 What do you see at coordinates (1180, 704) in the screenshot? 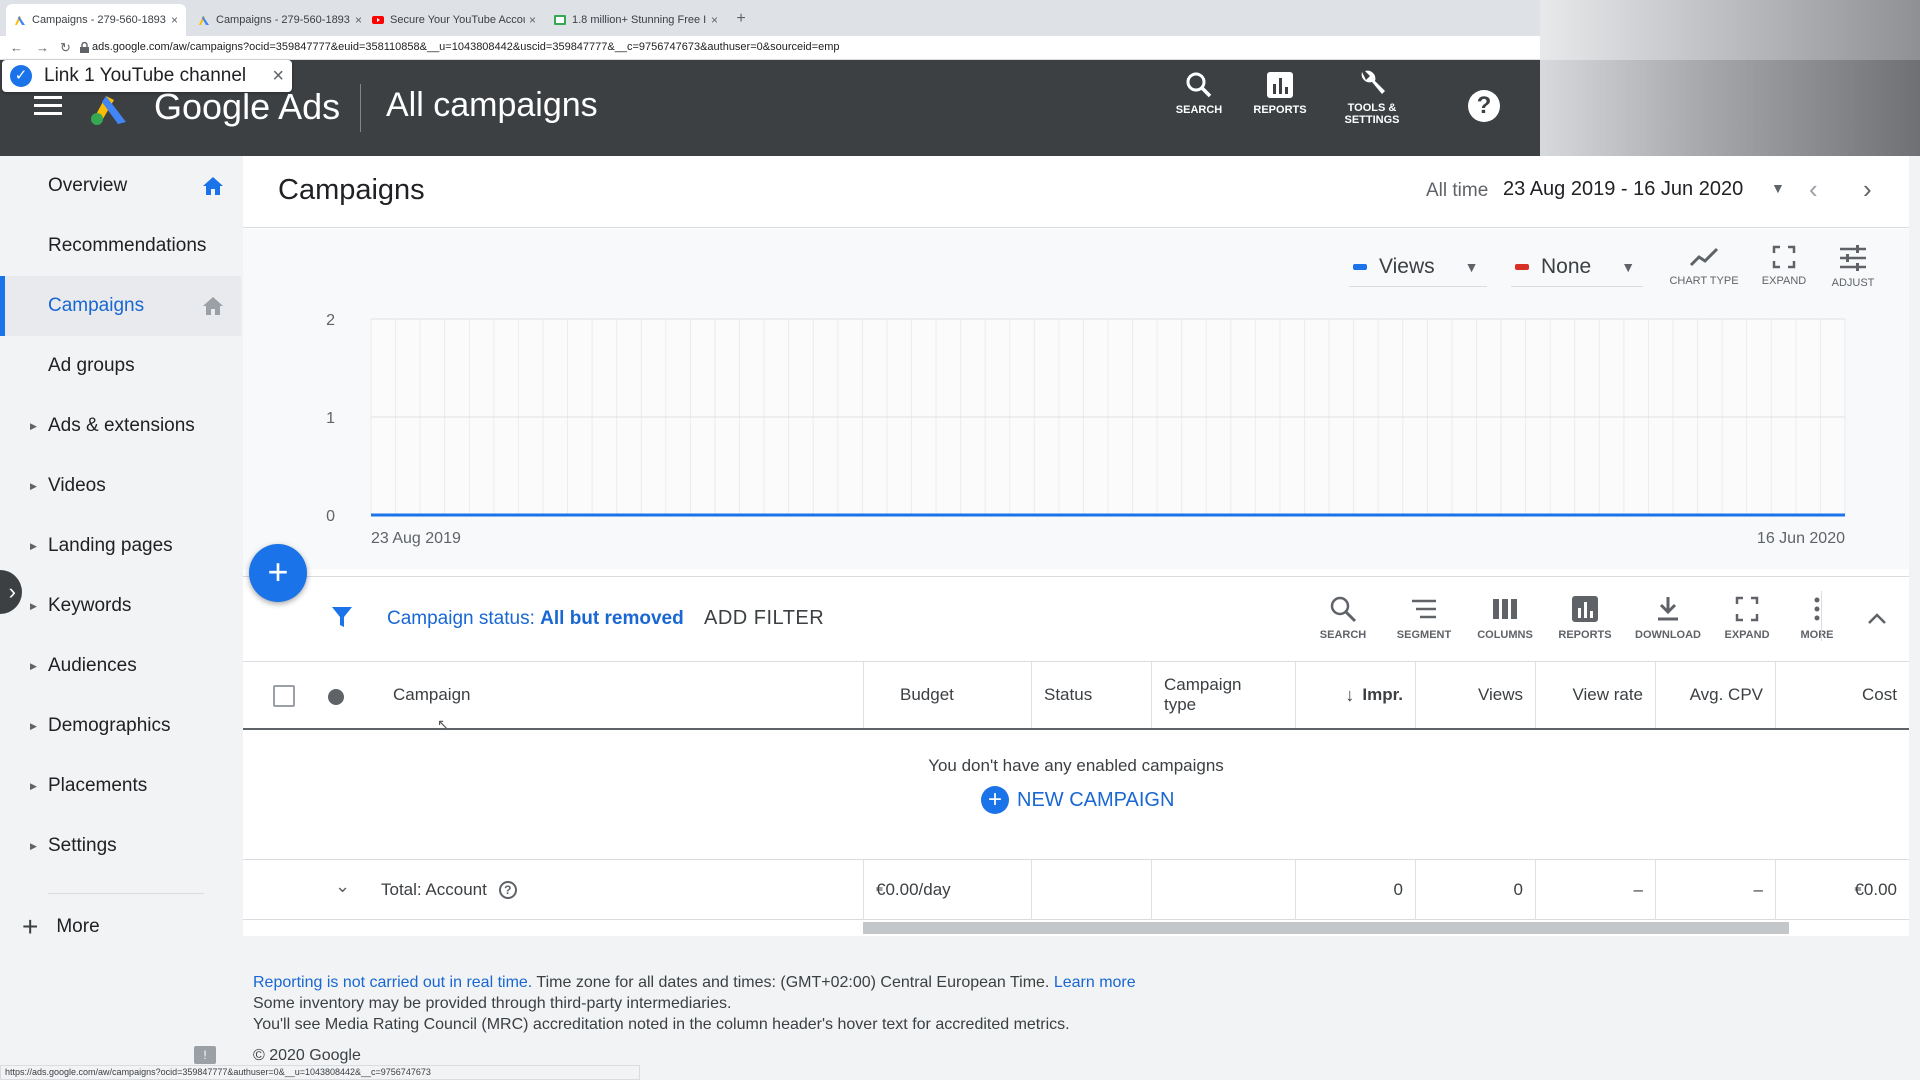
I see `campaign-type-header-line-2: type` at bounding box center [1180, 704].